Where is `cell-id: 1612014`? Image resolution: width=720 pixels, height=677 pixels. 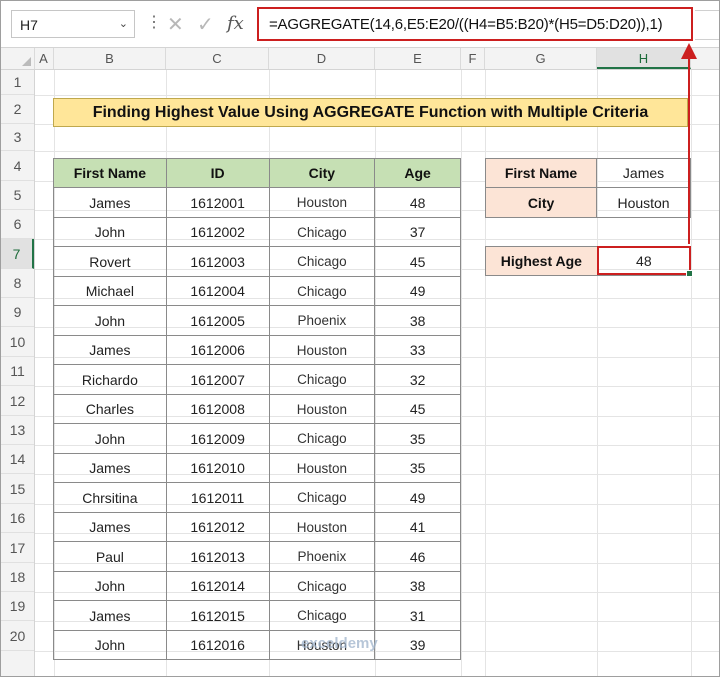 cell-id: 1612014 is located at coordinates (217, 586).